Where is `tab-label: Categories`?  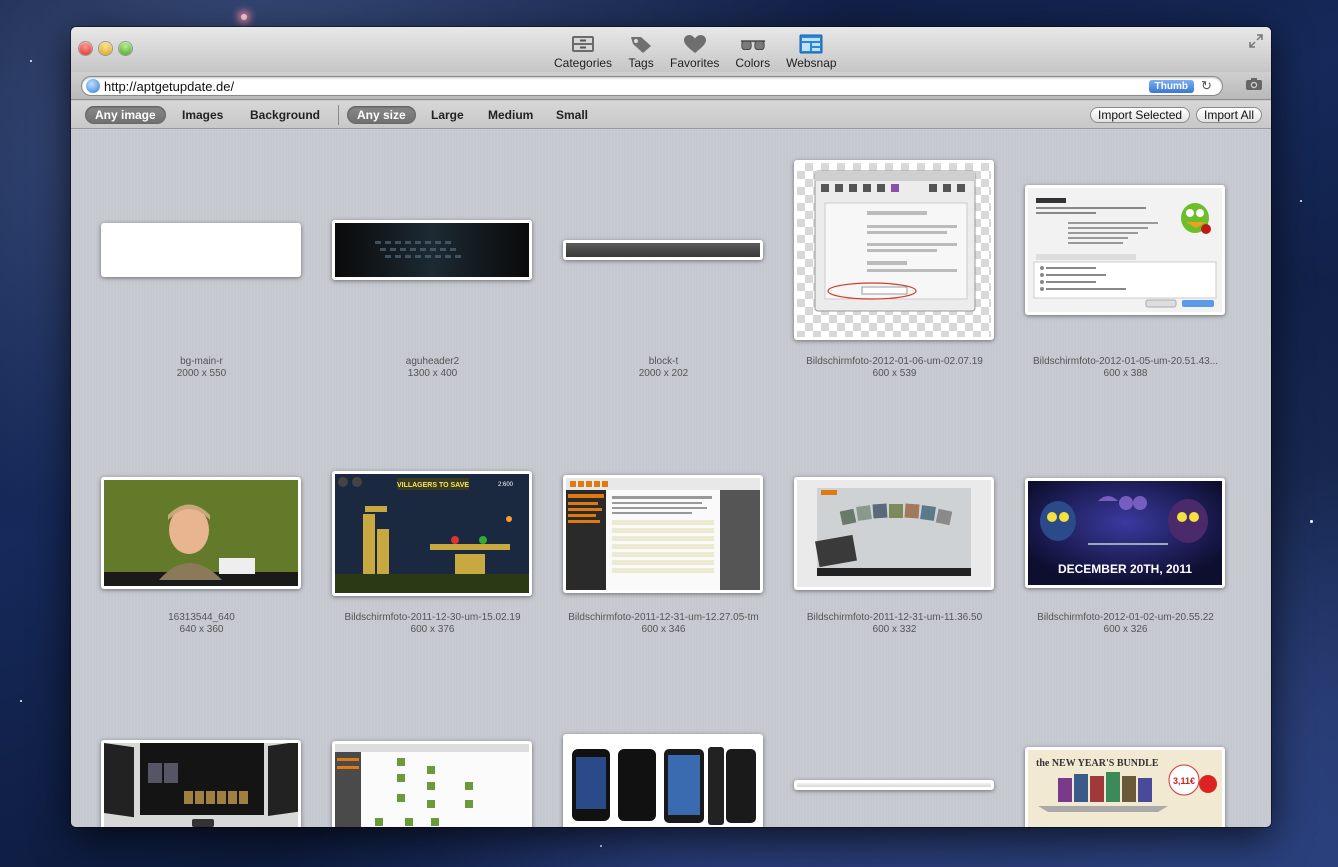
tab-label: Categories is located at coordinates (583, 63).